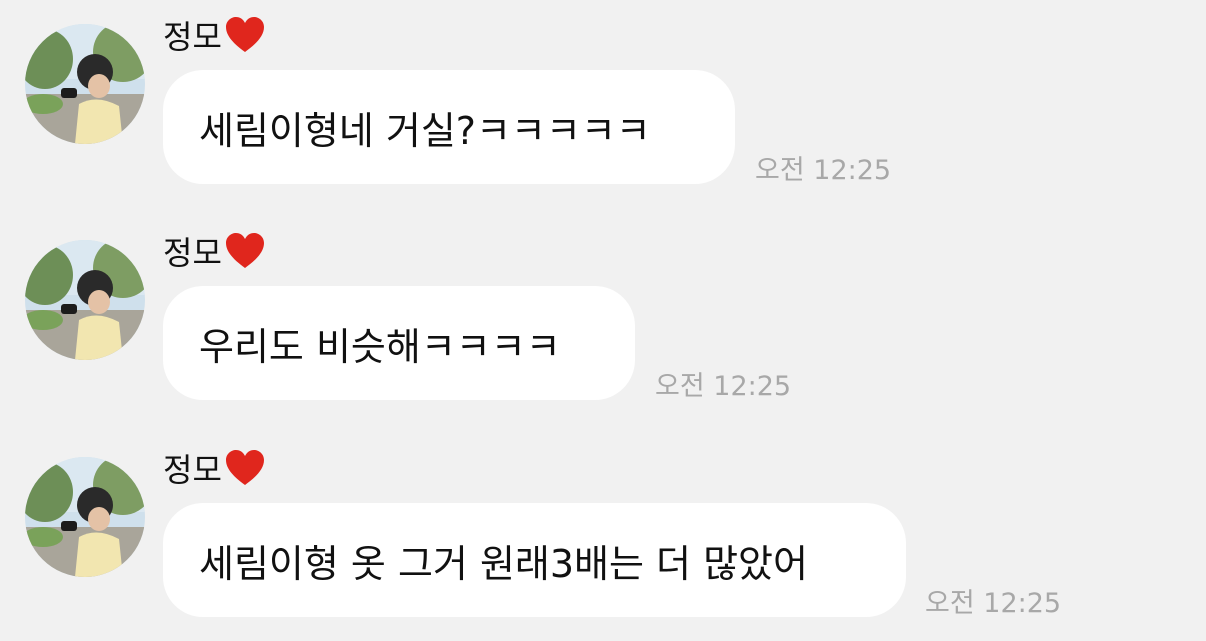  What do you see at coordinates (380, 346) in the screenshot?
I see `message-text: 우리도 비슷해ㅋㅋㅋㅋ` at bounding box center [380, 346].